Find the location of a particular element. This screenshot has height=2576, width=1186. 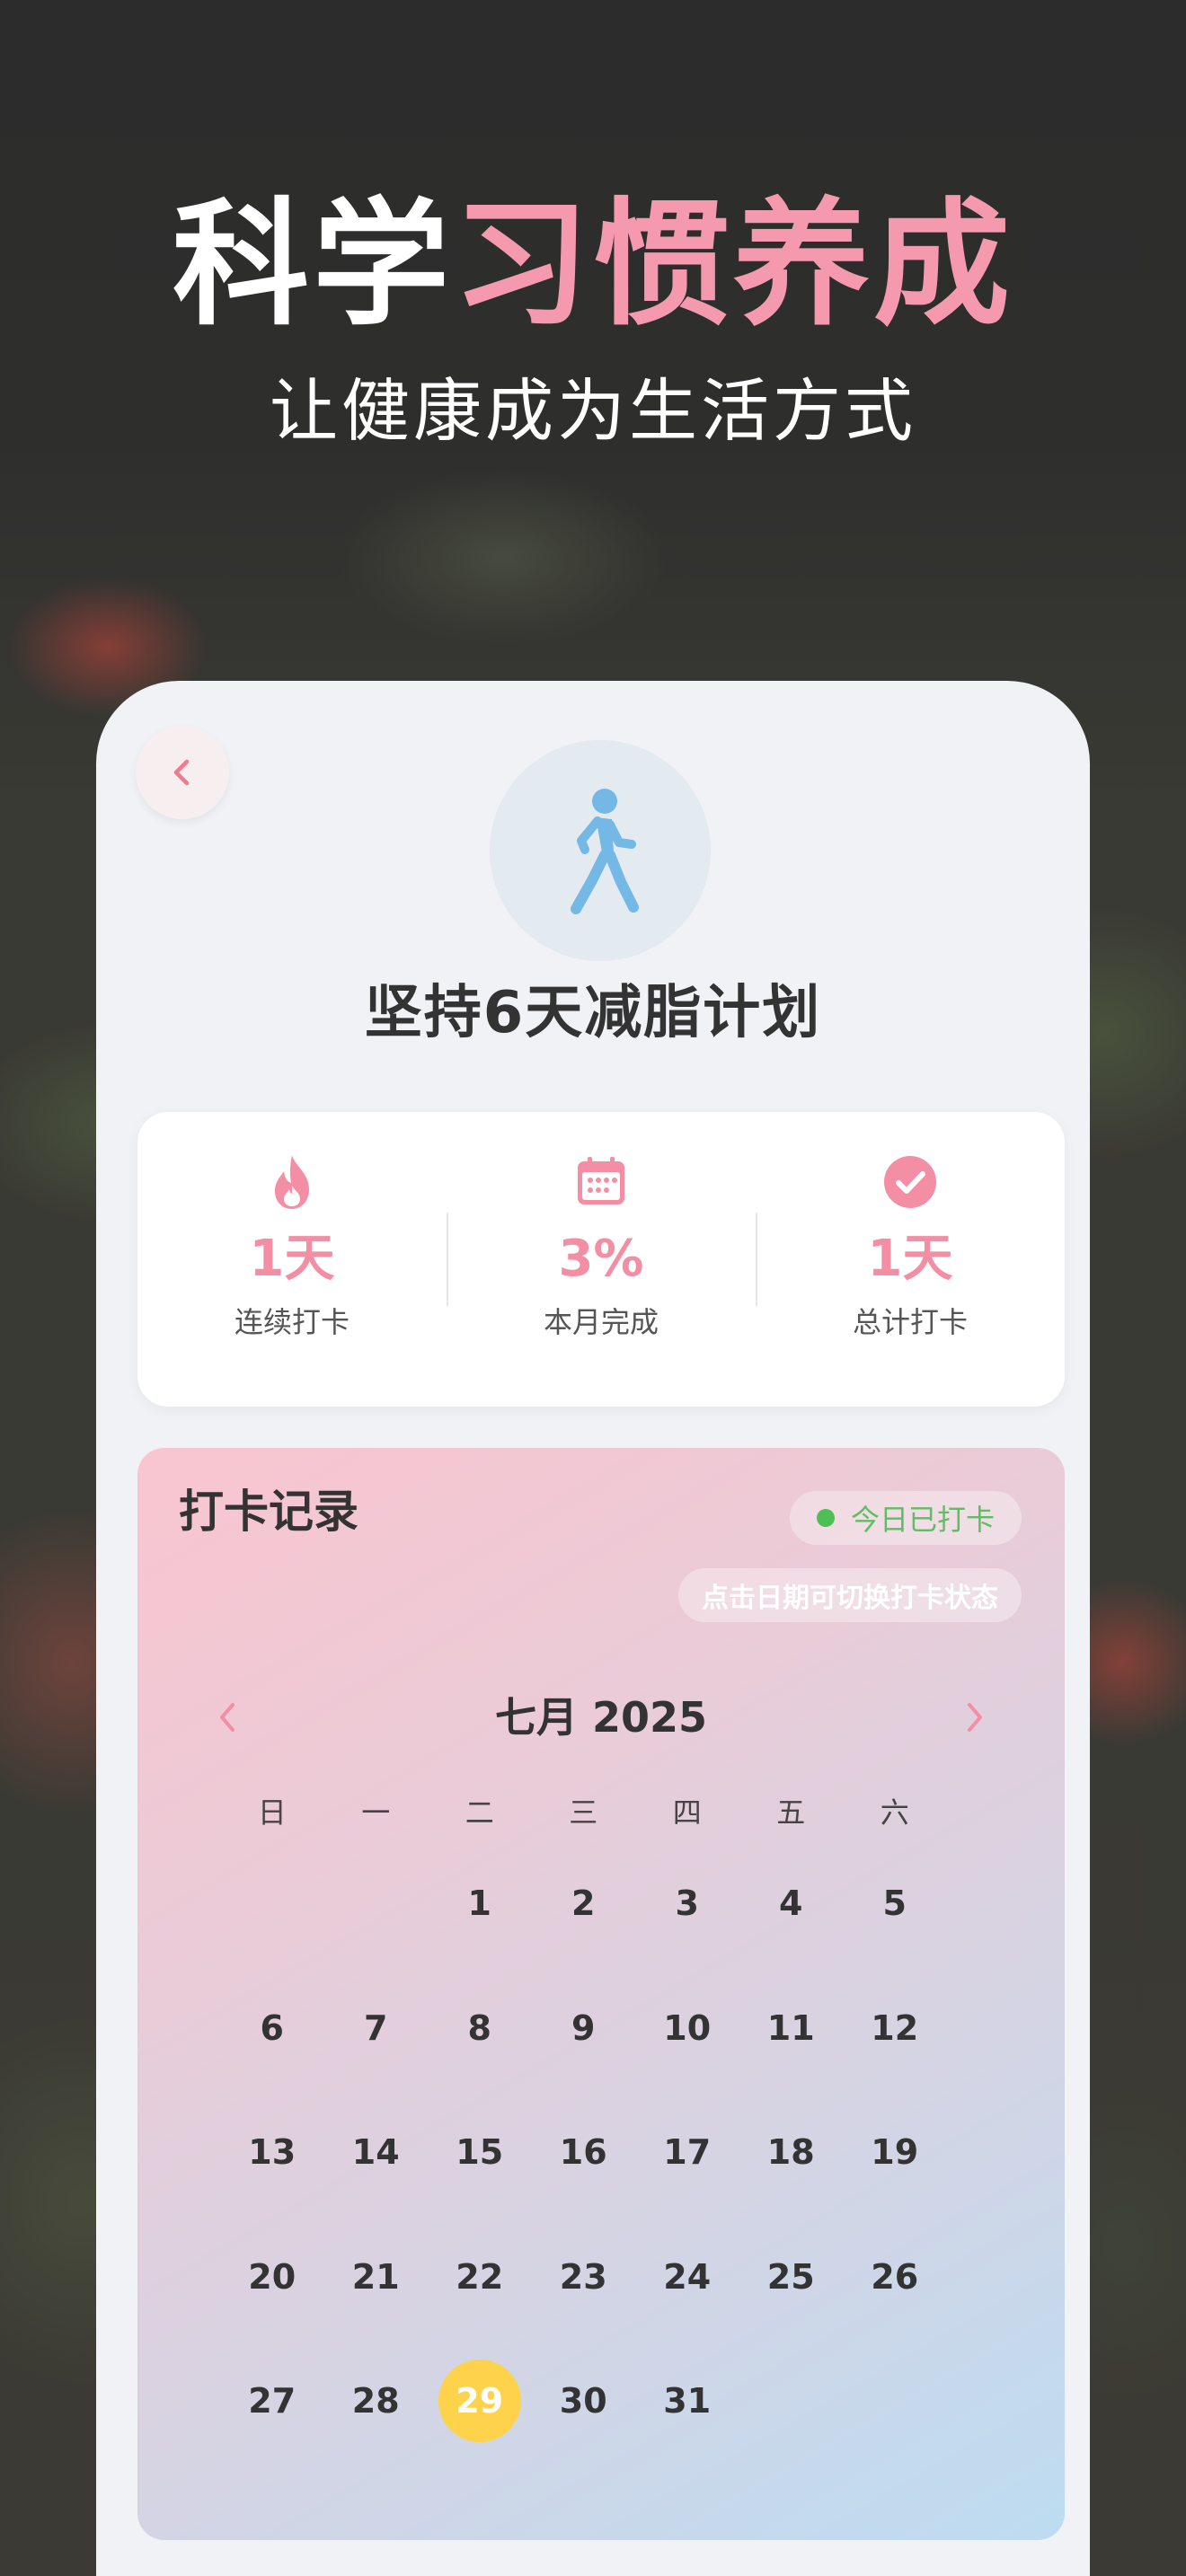

weekday-header: 四 is located at coordinates (687, 1812).